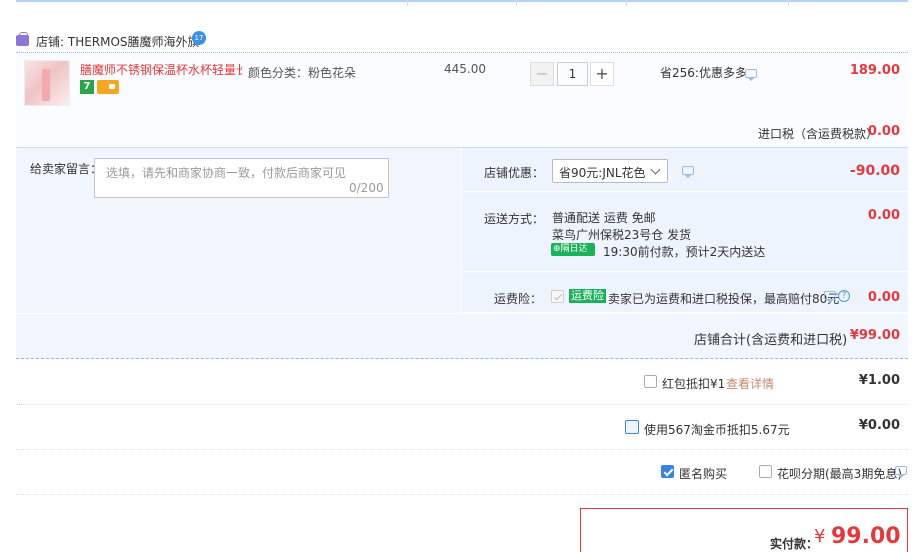 This screenshot has width=920, height=552. Describe the element at coordinates (557, 296) in the screenshot. I see `insurance-checkbox` at that location.